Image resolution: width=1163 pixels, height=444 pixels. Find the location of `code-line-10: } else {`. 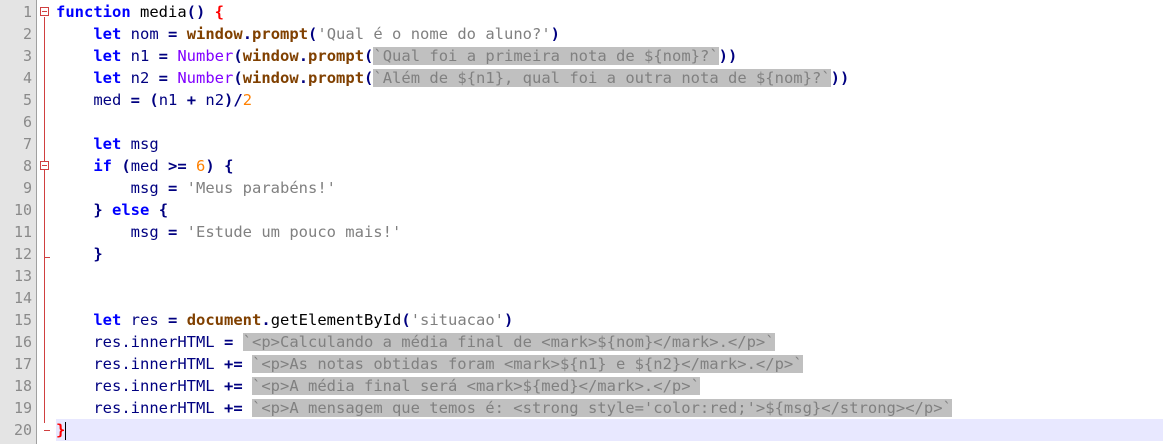

code-line-10: } else { is located at coordinates (131, 210).